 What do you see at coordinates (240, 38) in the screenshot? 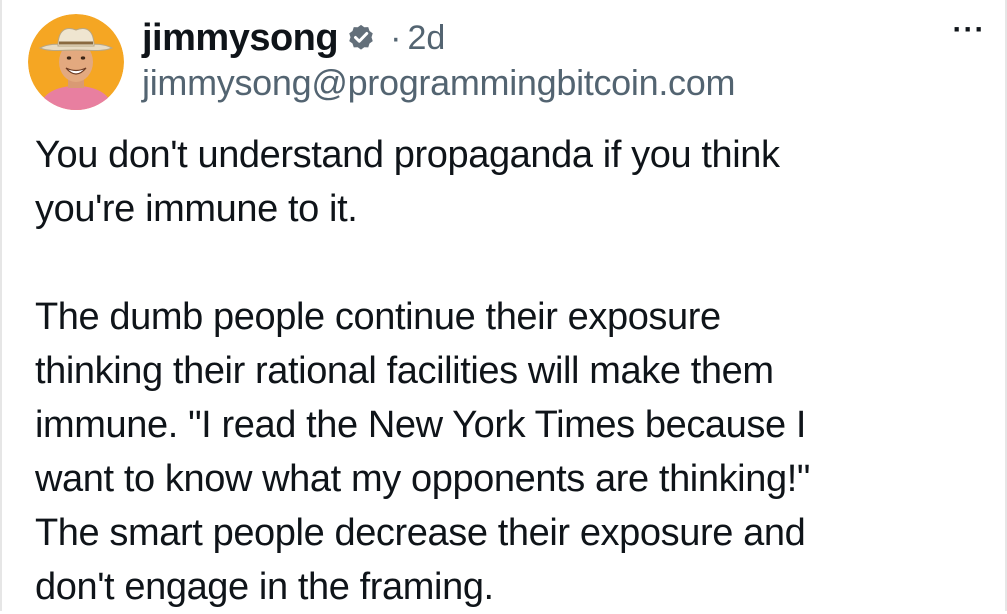
I see `author-display-name: jimmysong` at bounding box center [240, 38].